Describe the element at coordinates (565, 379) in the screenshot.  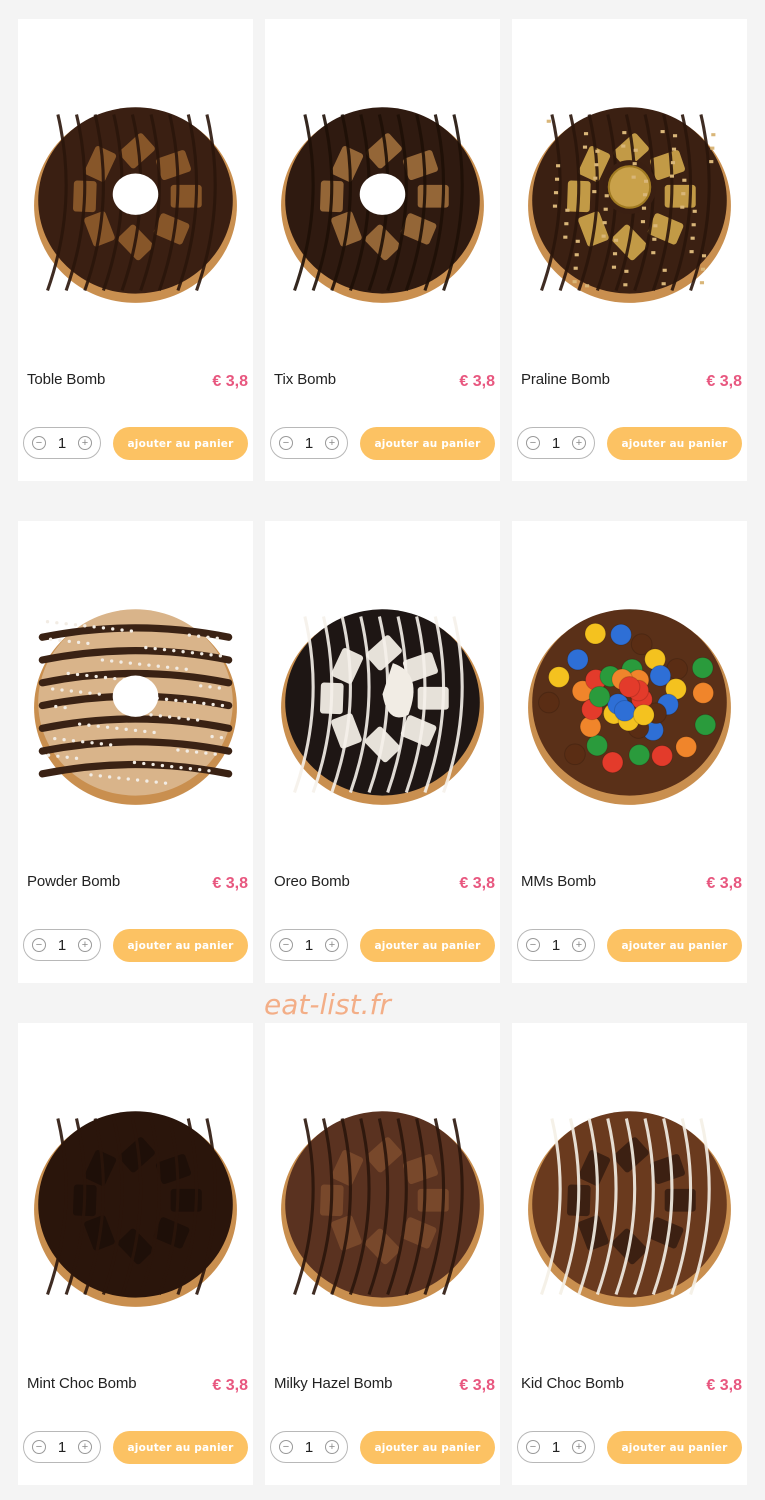
I see `product-name: Praline Bomb` at that location.